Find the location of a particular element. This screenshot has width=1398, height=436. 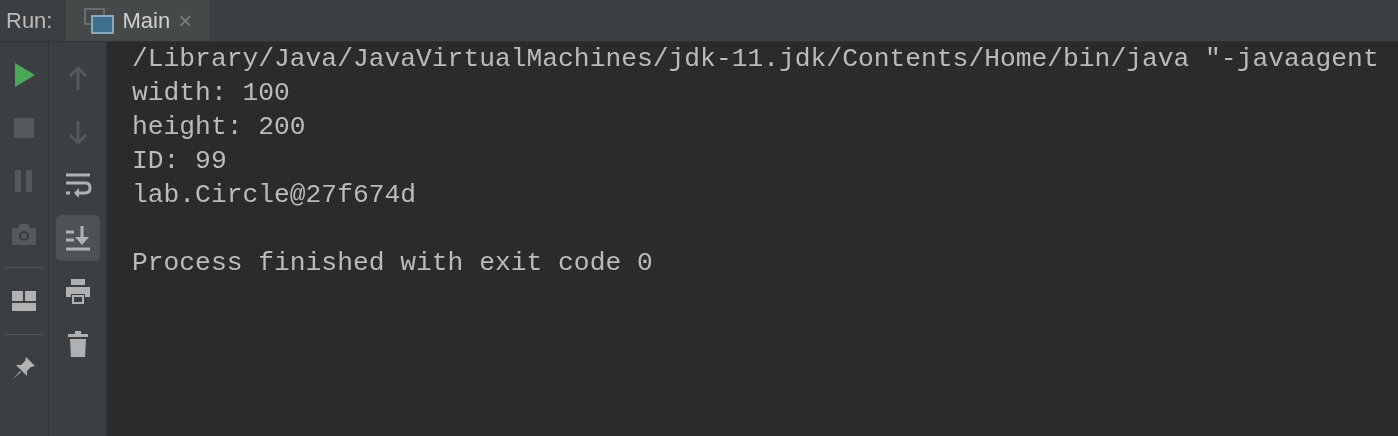

exit-message: Process finished with exit code 0 is located at coordinates (392, 263).